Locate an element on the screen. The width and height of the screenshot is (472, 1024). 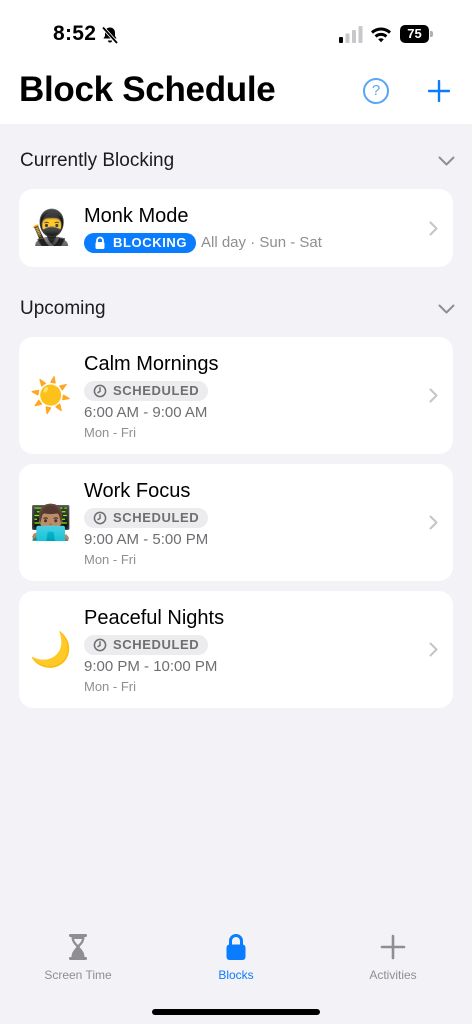
ninja-icon: 🥷 is located at coordinates (51, 228).